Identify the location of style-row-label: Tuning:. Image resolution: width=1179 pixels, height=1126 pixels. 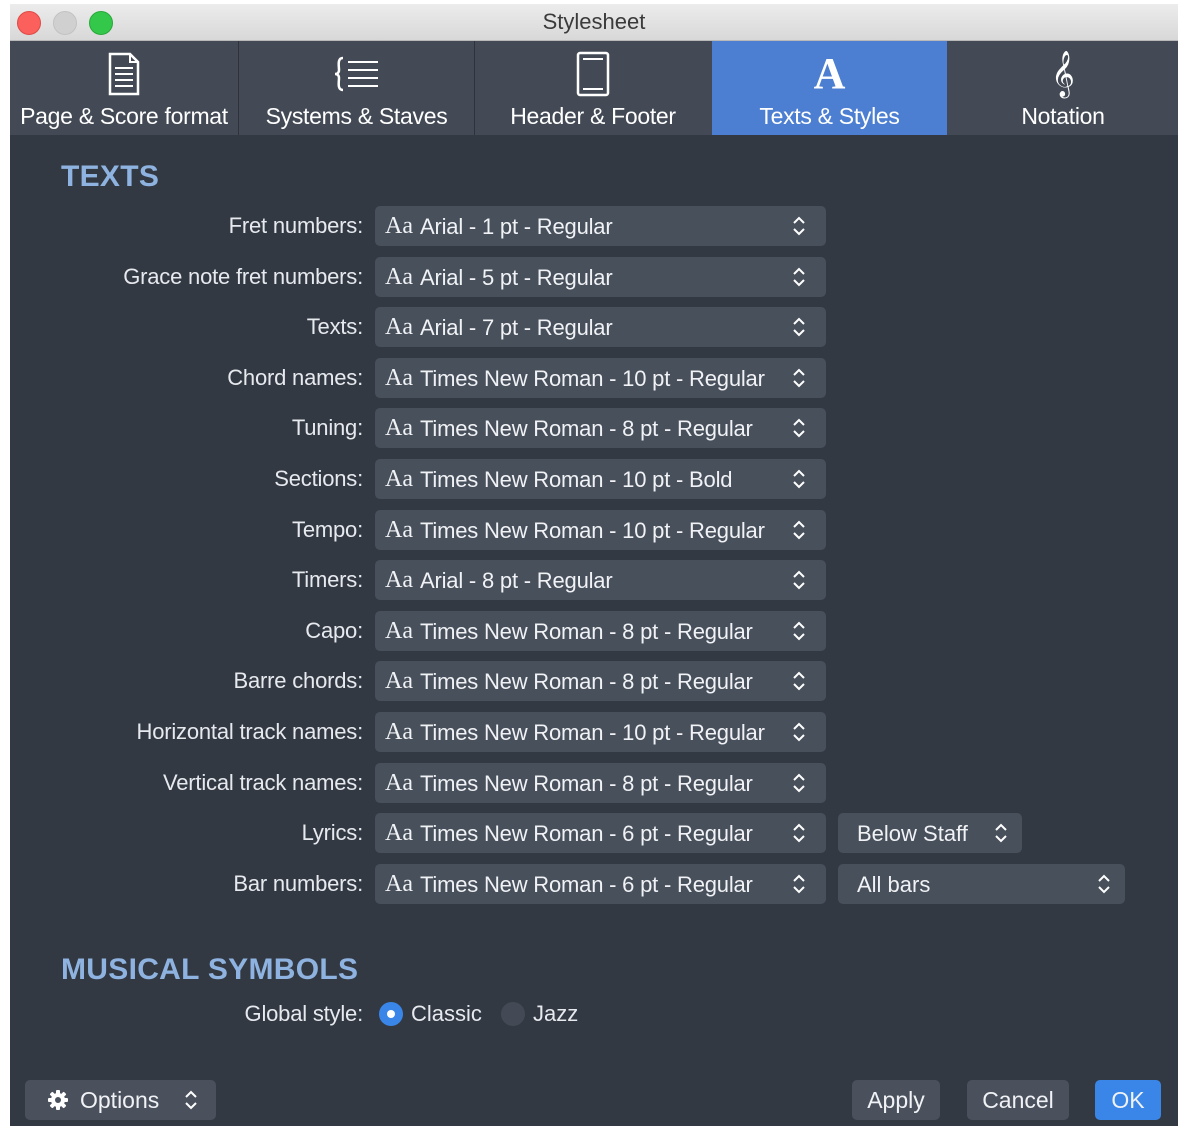
(327, 428).